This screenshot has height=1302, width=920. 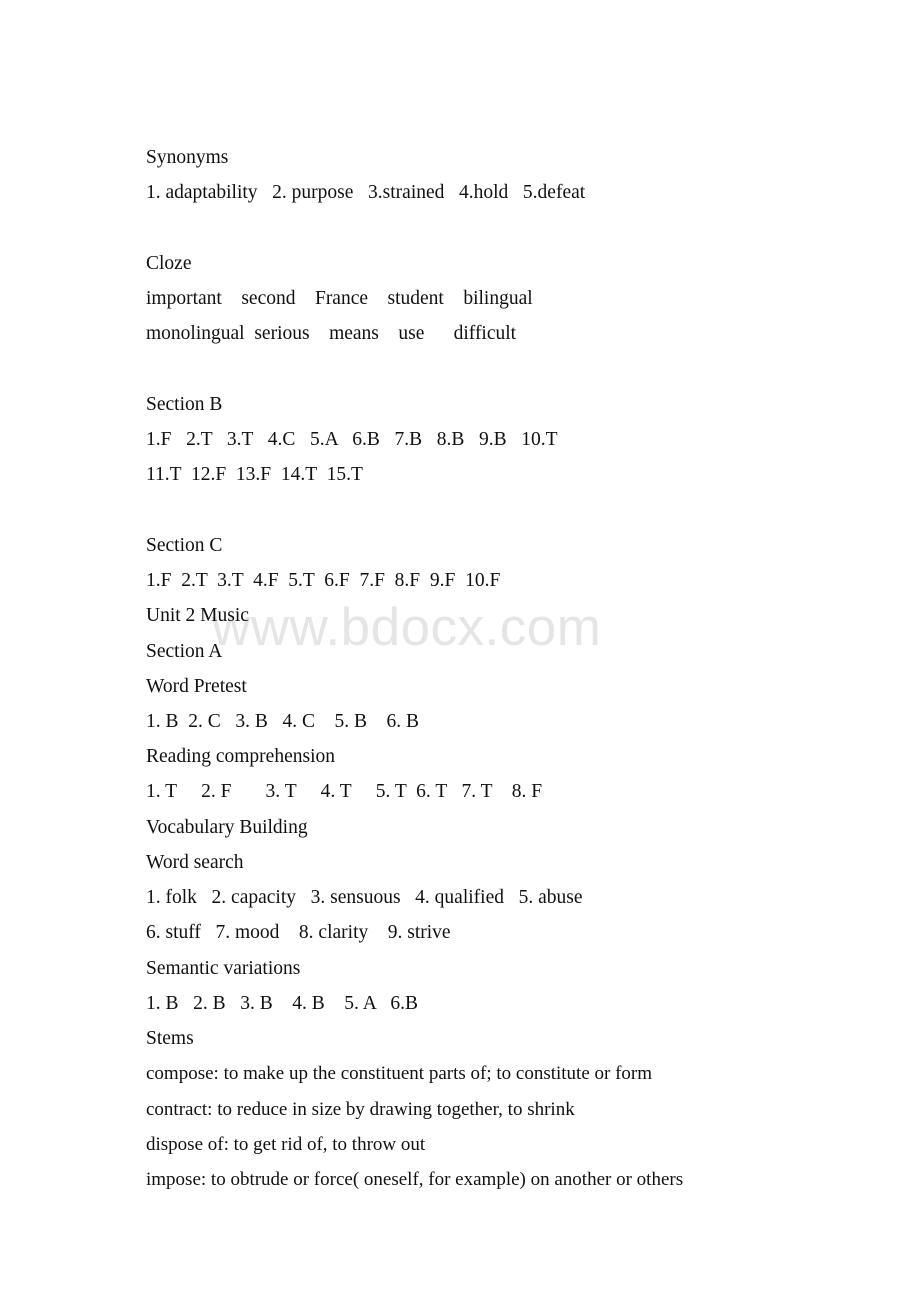 I want to click on synonyms-heading: Synonyms, so click(x=187, y=157).